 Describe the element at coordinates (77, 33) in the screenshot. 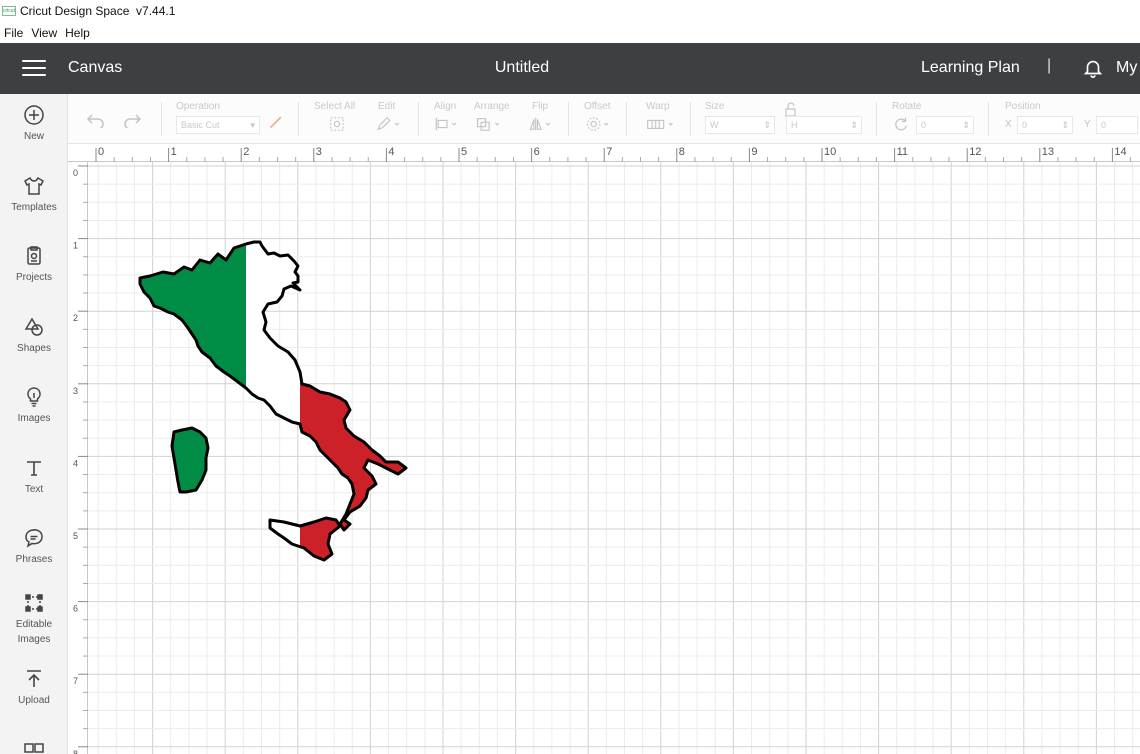

I see `menu-help: Help` at that location.